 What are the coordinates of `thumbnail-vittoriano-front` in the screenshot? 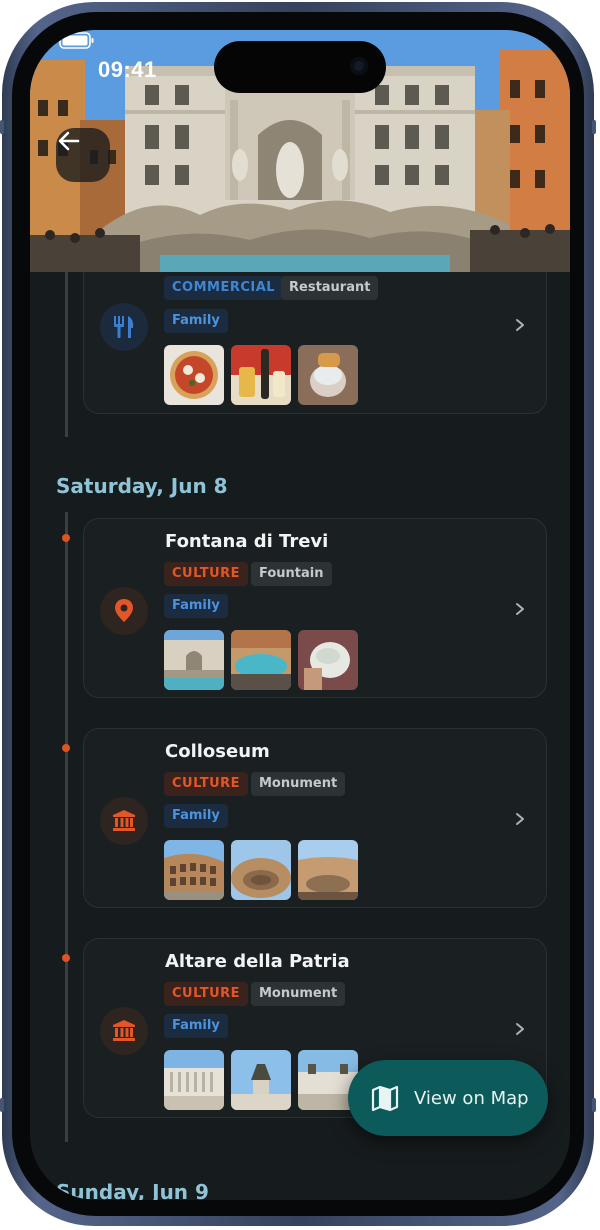 It's located at (194, 1080).